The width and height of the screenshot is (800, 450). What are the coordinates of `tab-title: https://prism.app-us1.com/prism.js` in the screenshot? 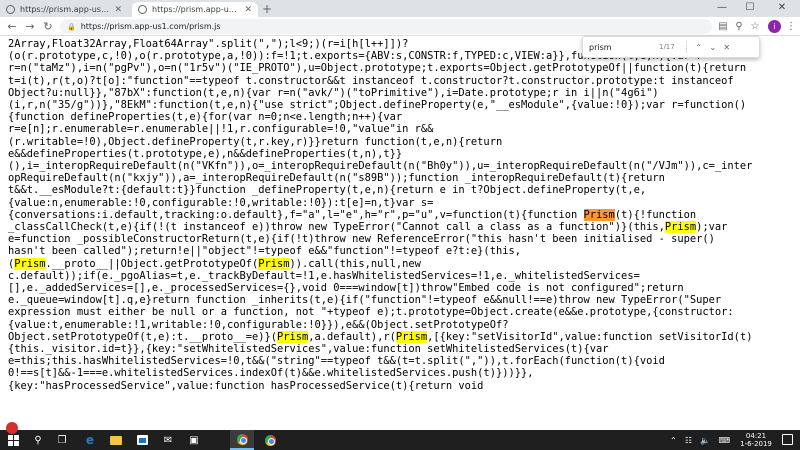 It's located at (196, 9).